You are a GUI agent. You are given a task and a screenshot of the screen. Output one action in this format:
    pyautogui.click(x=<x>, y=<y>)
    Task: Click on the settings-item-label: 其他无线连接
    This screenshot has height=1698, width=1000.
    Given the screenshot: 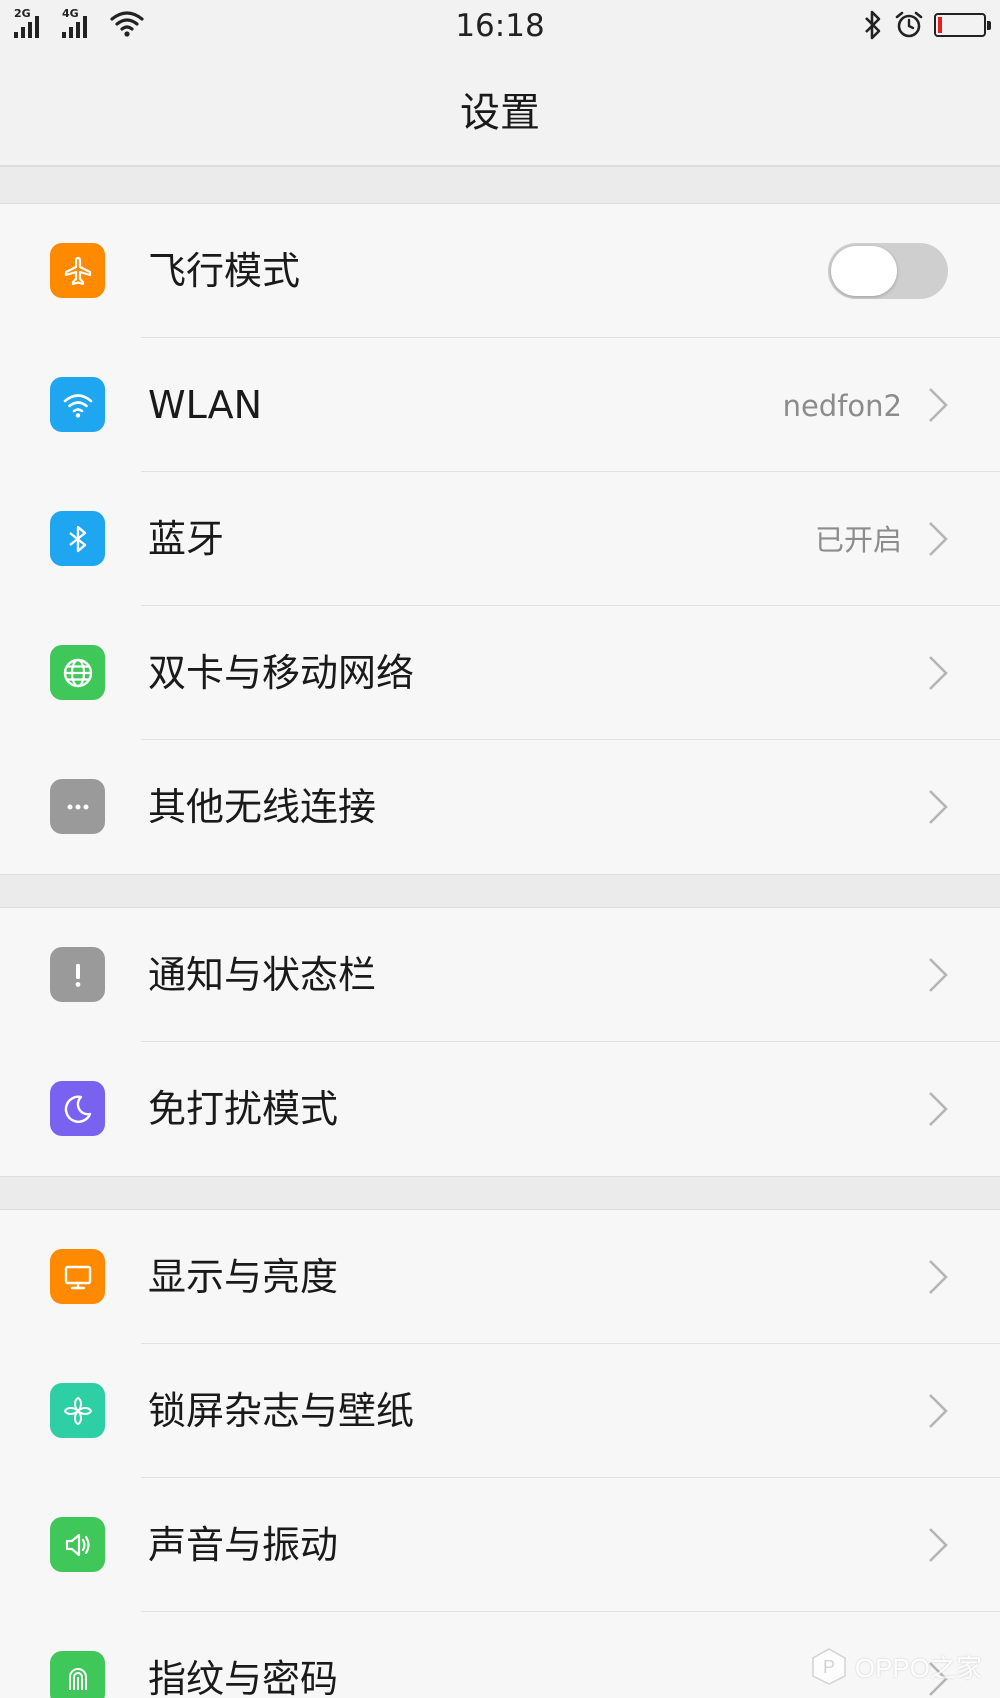 What is the action you would take?
    pyautogui.click(x=262, y=807)
    